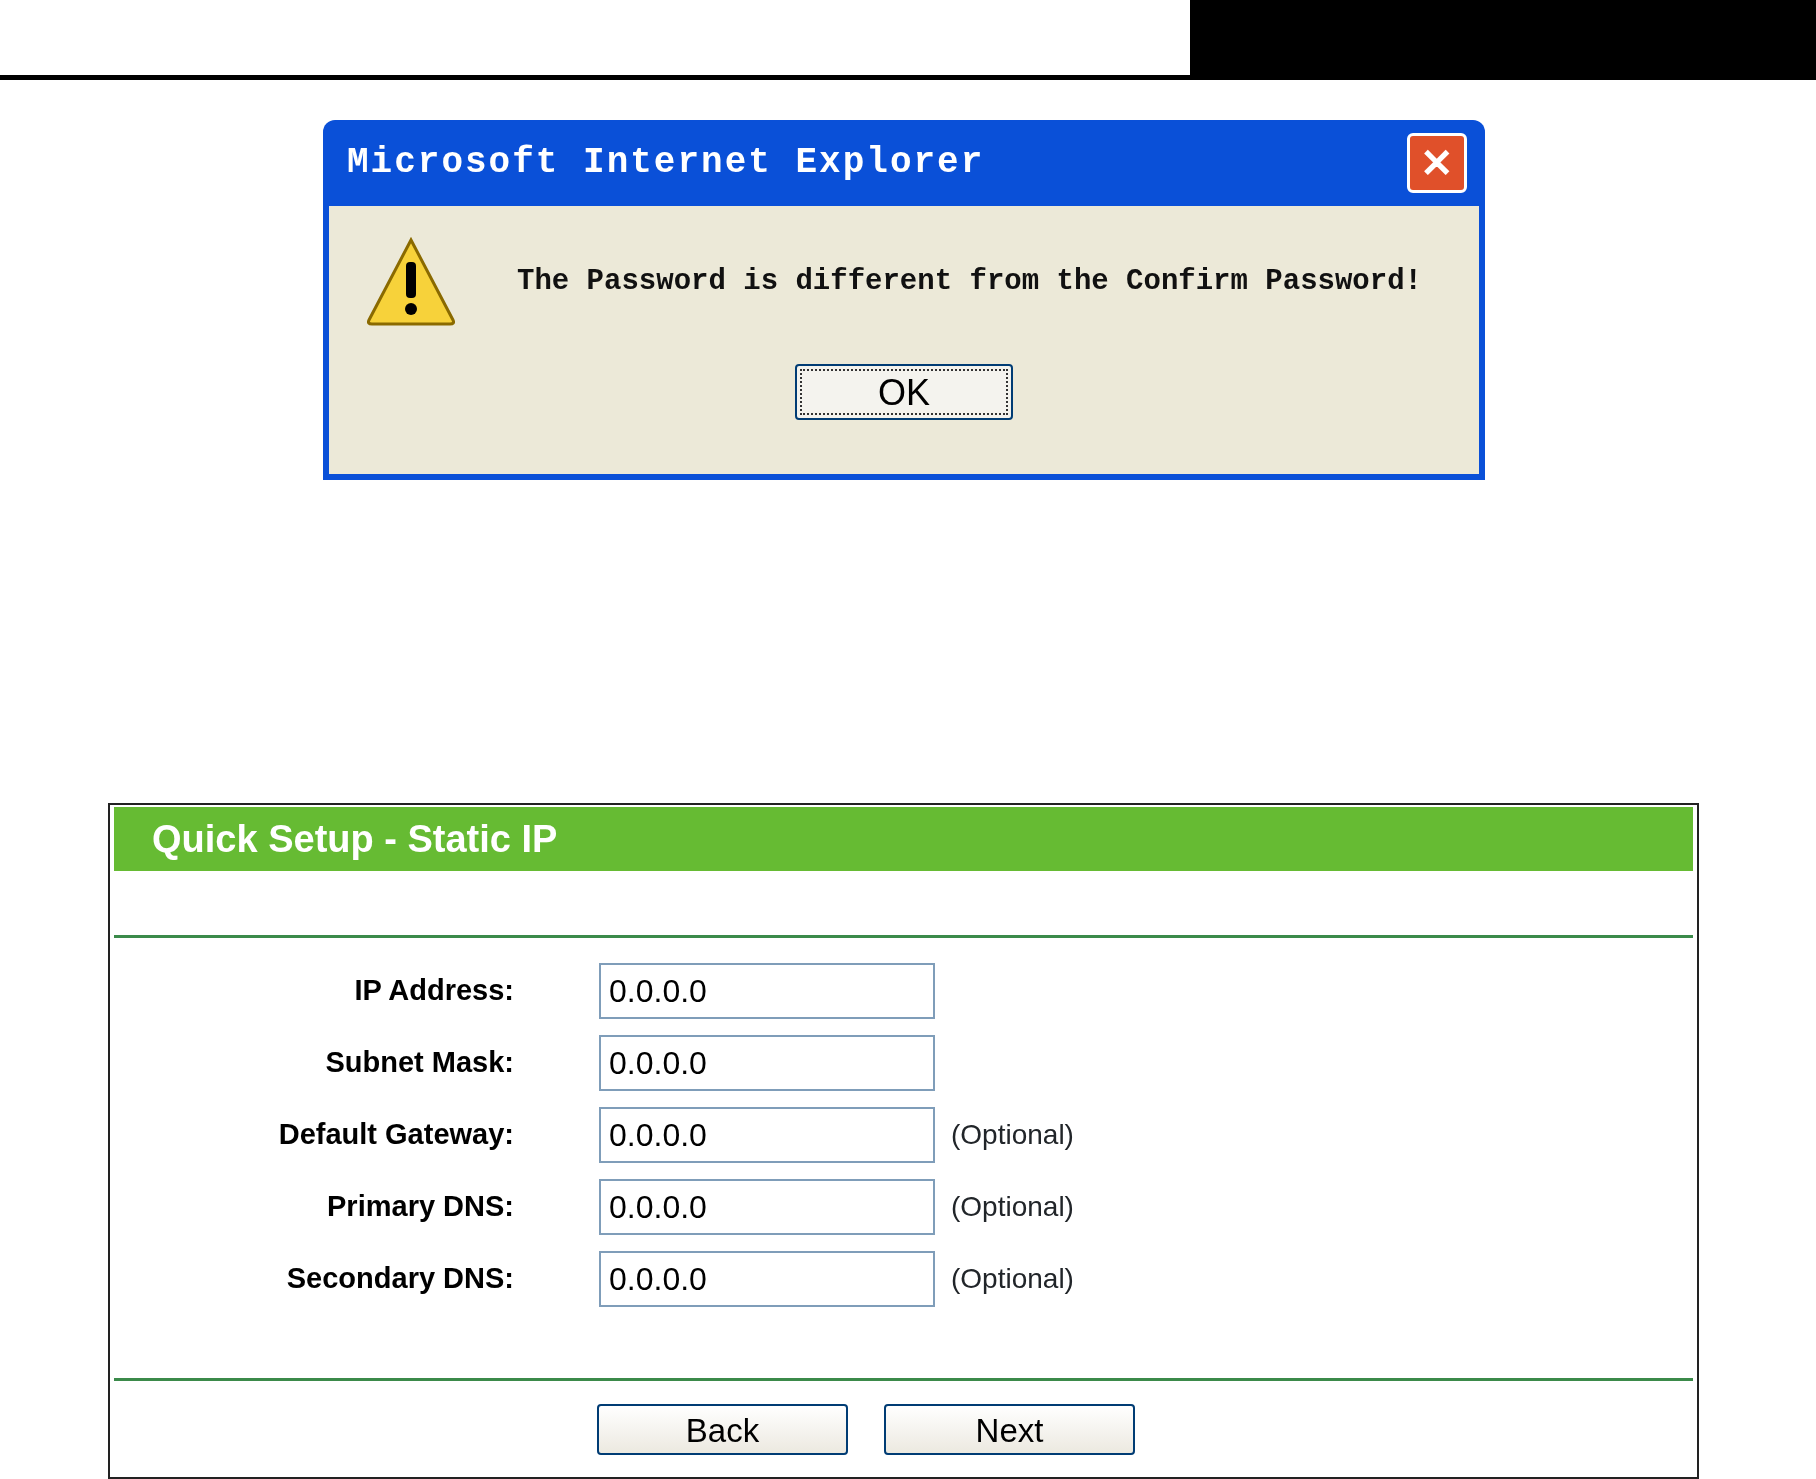 This screenshot has height=1479, width=1816. What do you see at coordinates (395, 1135) in the screenshot?
I see `field-label: Default Gateway:` at bounding box center [395, 1135].